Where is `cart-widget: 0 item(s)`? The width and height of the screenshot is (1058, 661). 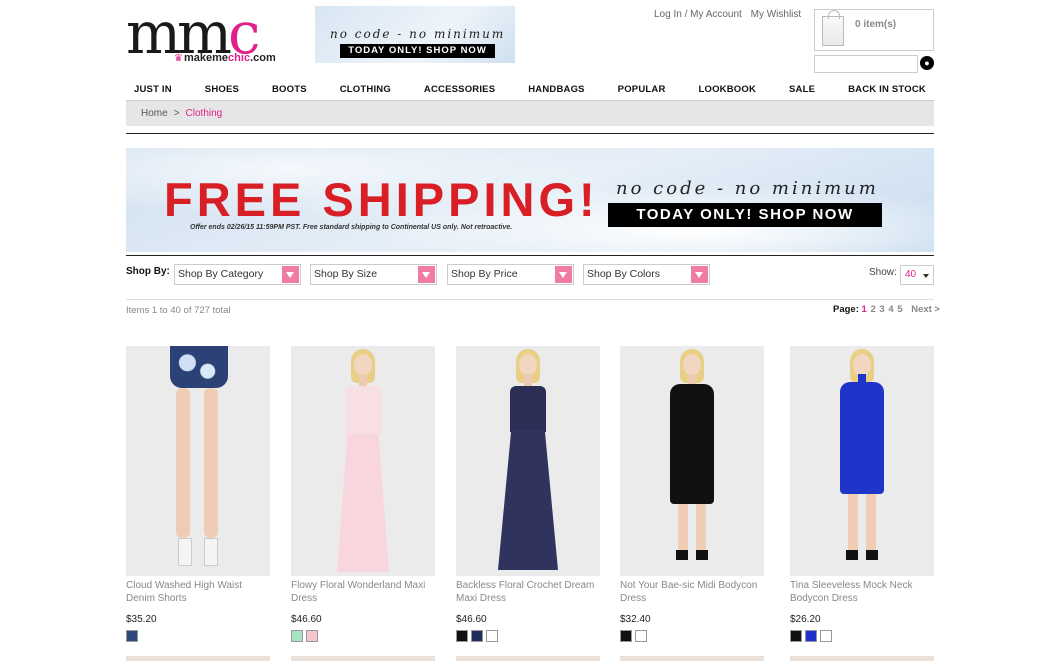
cart-widget: 0 item(s) is located at coordinates (874, 30).